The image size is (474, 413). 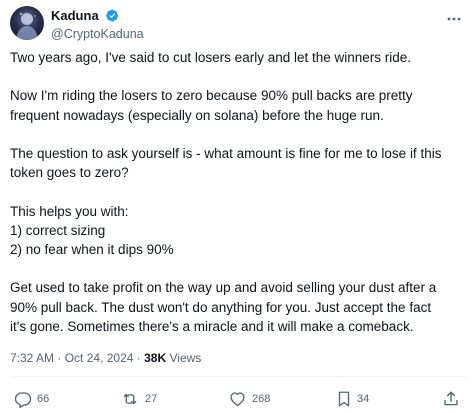 What do you see at coordinates (43, 399) in the screenshot?
I see `reply-count: 66` at bounding box center [43, 399].